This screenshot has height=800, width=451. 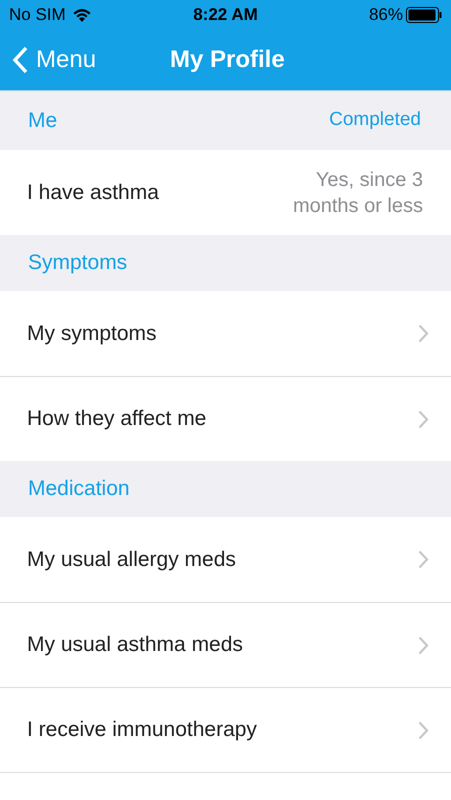 What do you see at coordinates (43, 121) in the screenshot?
I see `section-title: Me` at bounding box center [43, 121].